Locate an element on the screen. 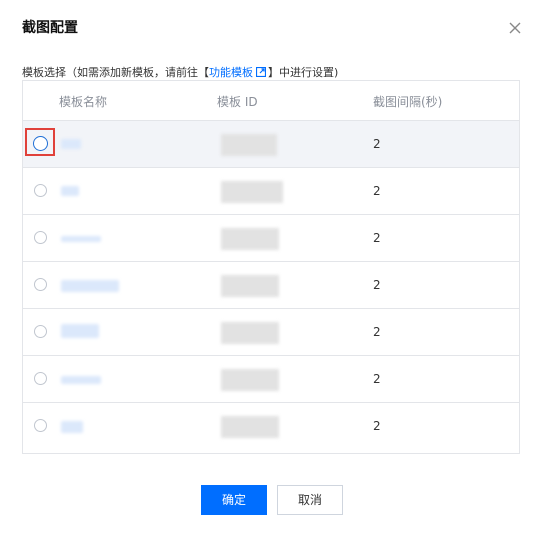 The image size is (540, 533). hint-prefix: 模板选择（如需添加新模板，请前往【 is located at coordinates (115, 72).